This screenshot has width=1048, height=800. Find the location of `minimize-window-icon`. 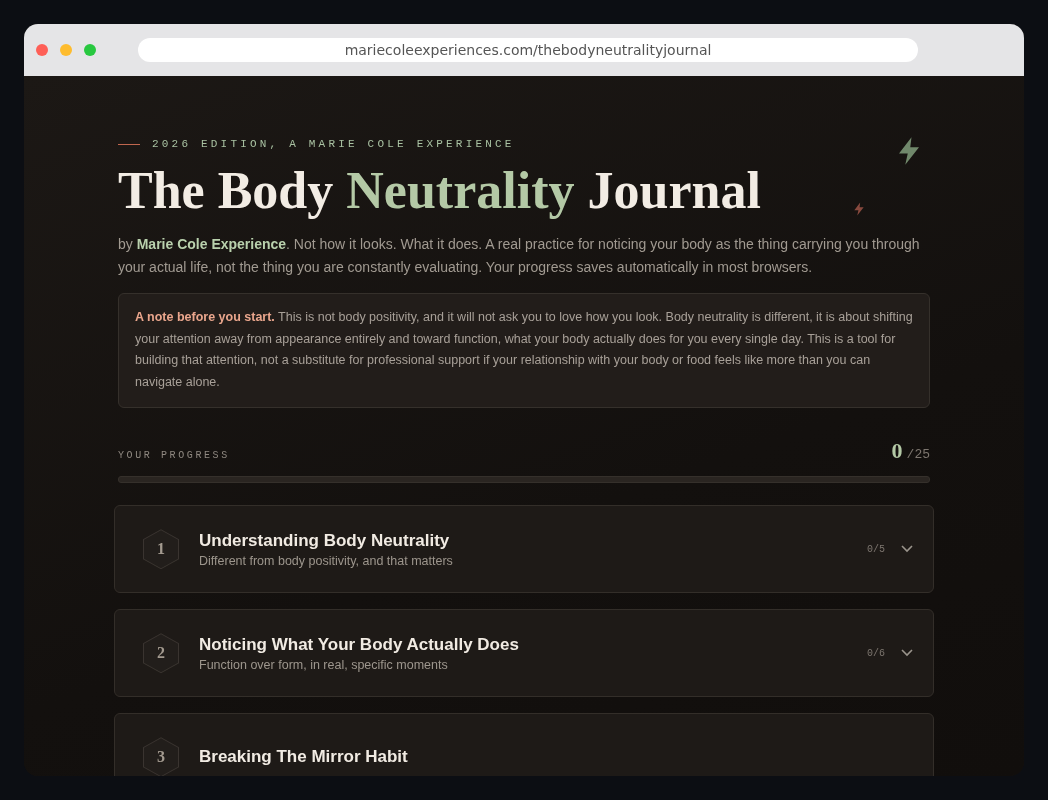

minimize-window-icon is located at coordinates (66, 50).